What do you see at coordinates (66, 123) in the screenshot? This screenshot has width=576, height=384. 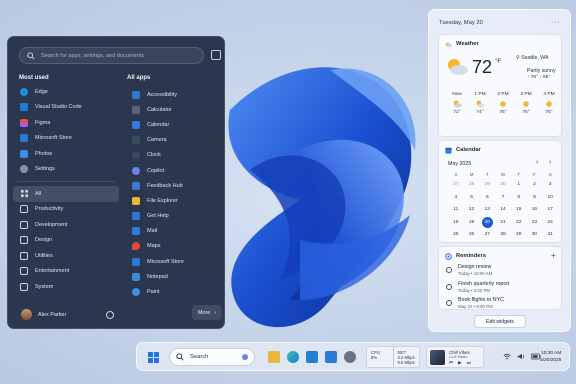 I see `app-figma: Figma` at bounding box center [66, 123].